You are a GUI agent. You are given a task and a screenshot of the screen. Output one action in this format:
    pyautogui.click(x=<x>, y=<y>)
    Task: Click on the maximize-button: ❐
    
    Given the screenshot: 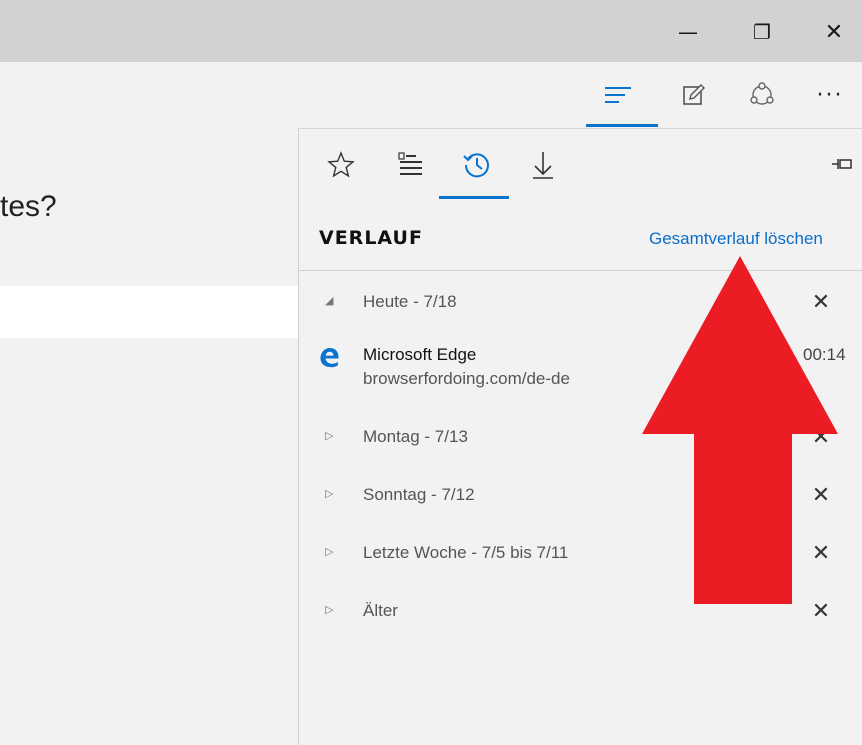 What is the action you would take?
    pyautogui.click(x=762, y=32)
    